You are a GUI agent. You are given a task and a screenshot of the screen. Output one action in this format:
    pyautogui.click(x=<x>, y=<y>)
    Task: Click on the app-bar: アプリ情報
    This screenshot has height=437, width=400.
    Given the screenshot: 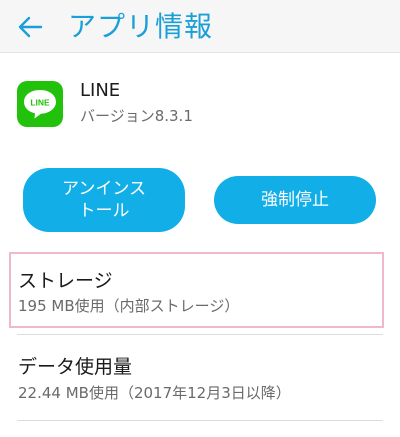 What is the action you would take?
    pyautogui.click(x=200, y=26)
    